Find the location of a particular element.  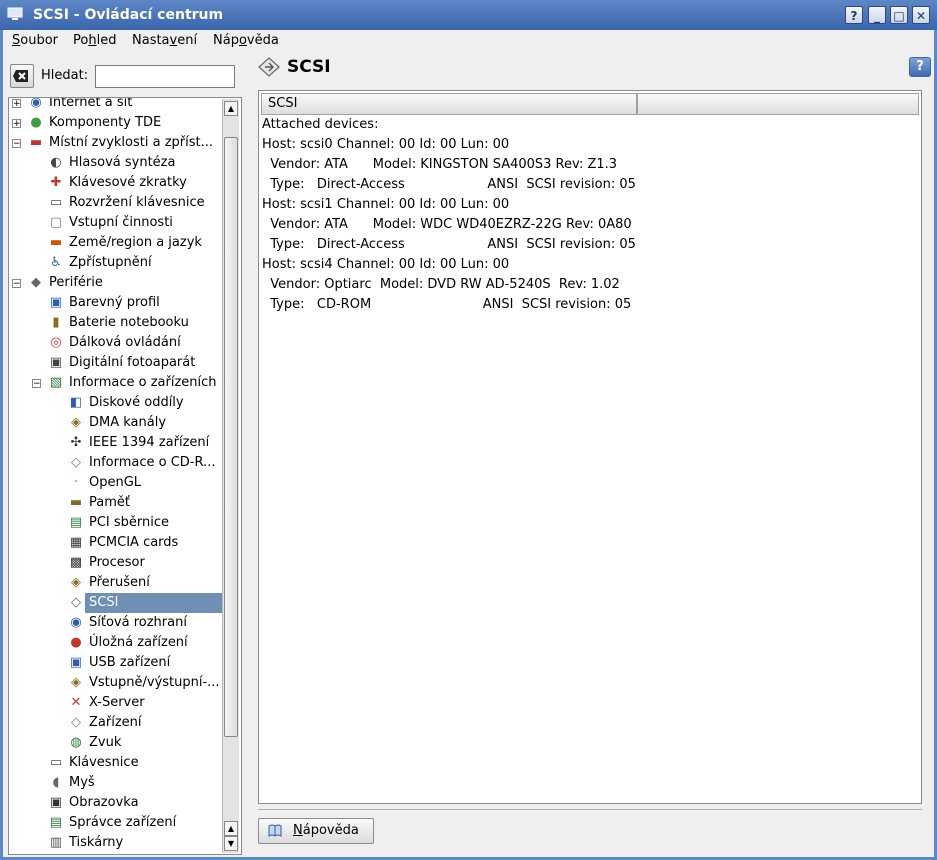

tree-item-label: Paměť is located at coordinates (109, 502).